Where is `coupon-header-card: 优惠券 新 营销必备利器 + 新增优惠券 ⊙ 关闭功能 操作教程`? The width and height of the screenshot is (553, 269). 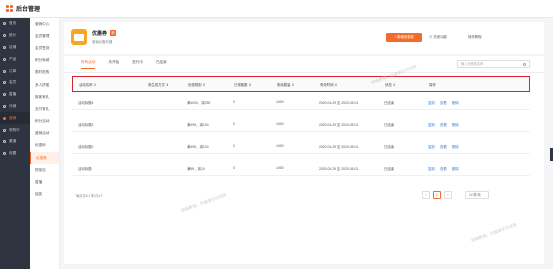 coupon-header-card: 优惠券 新 营销必备利器 + 新增优惠券 ⊙ 关闭功能 操作教程 is located at coordinates (304, 38).